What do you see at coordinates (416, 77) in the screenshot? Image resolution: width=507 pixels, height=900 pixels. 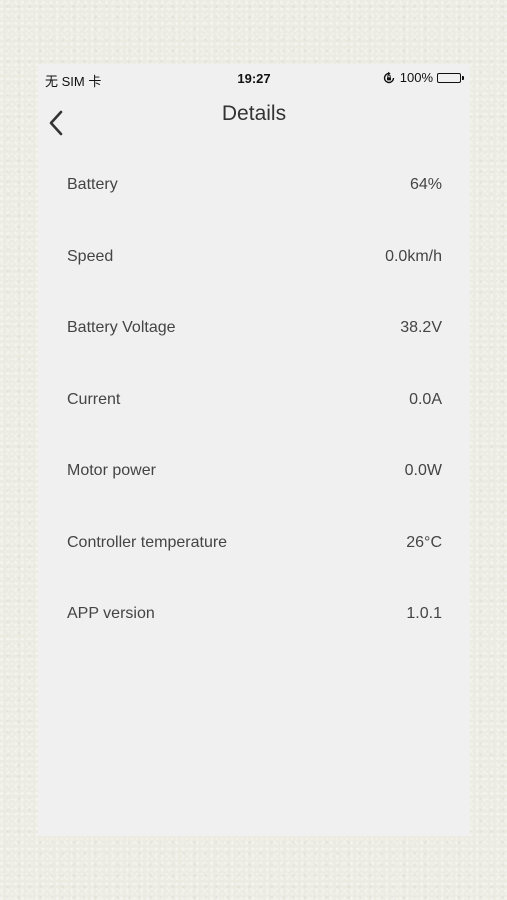 I see `battery-percent: 100%` at bounding box center [416, 77].